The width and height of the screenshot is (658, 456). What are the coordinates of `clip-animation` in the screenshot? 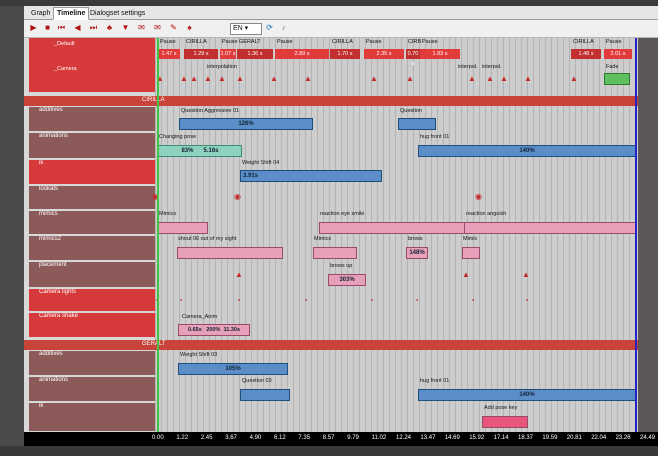 It's located at (265, 395).